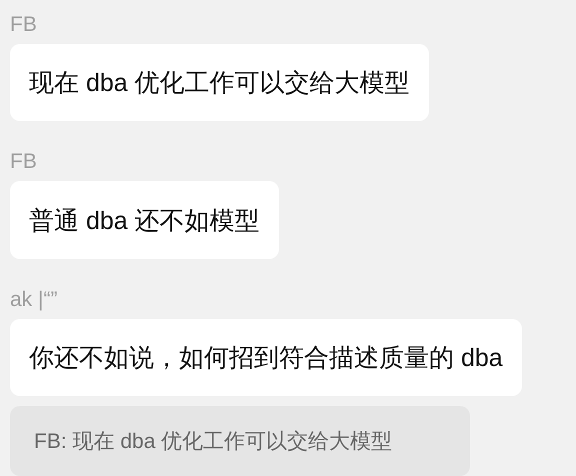  I want to click on message-bubble: 现在 dba 优化工作可以交给大模型, so click(219, 83).